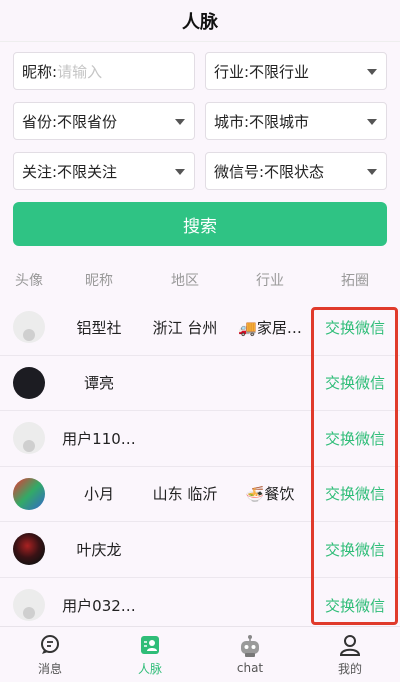 The width and height of the screenshot is (400, 682). What do you see at coordinates (269, 171) in the screenshot?
I see `wechat-select-value: 微信号:不限状态` at bounding box center [269, 171].